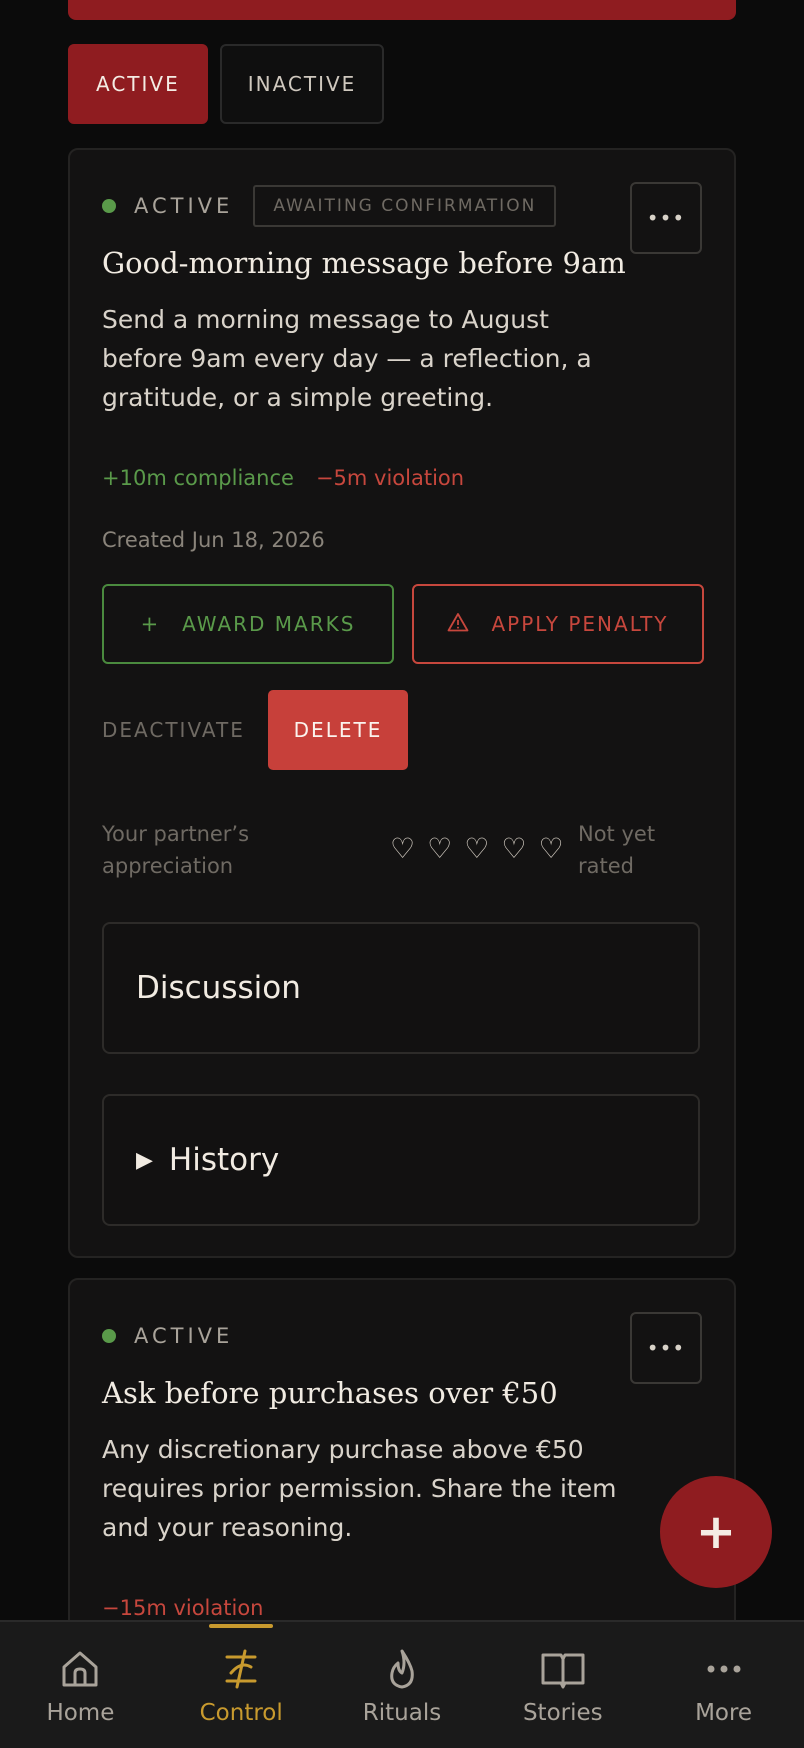 Image resolution: width=804 pixels, height=1748 pixels. I want to click on appreciation-rating: ♡ ♡ ♡ ♡ ♡, so click(477, 848).